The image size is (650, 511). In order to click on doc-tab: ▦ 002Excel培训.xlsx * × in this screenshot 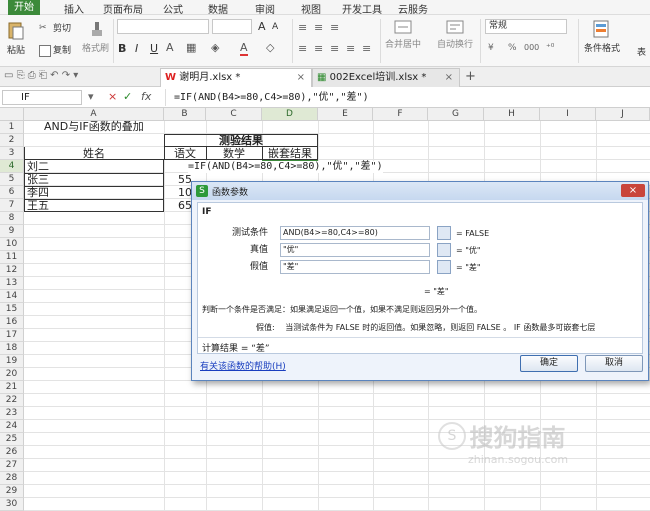, I will do `click(386, 77)`.